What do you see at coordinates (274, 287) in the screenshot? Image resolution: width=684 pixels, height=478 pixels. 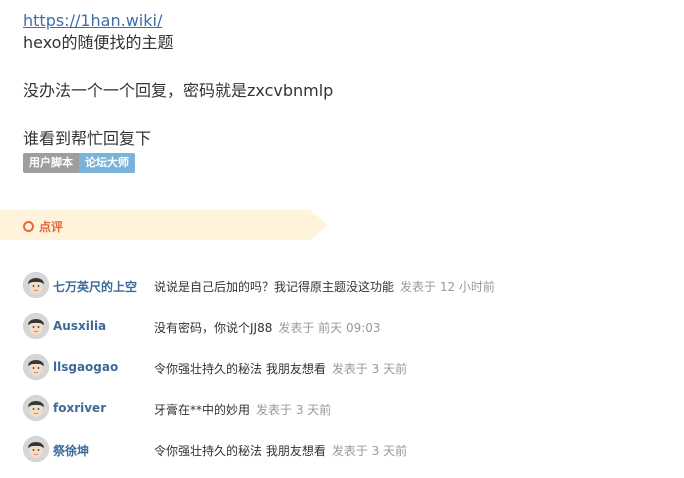 I see `comment-text: 说说是自己后加的吗？我记得原主题没这功能` at bounding box center [274, 287].